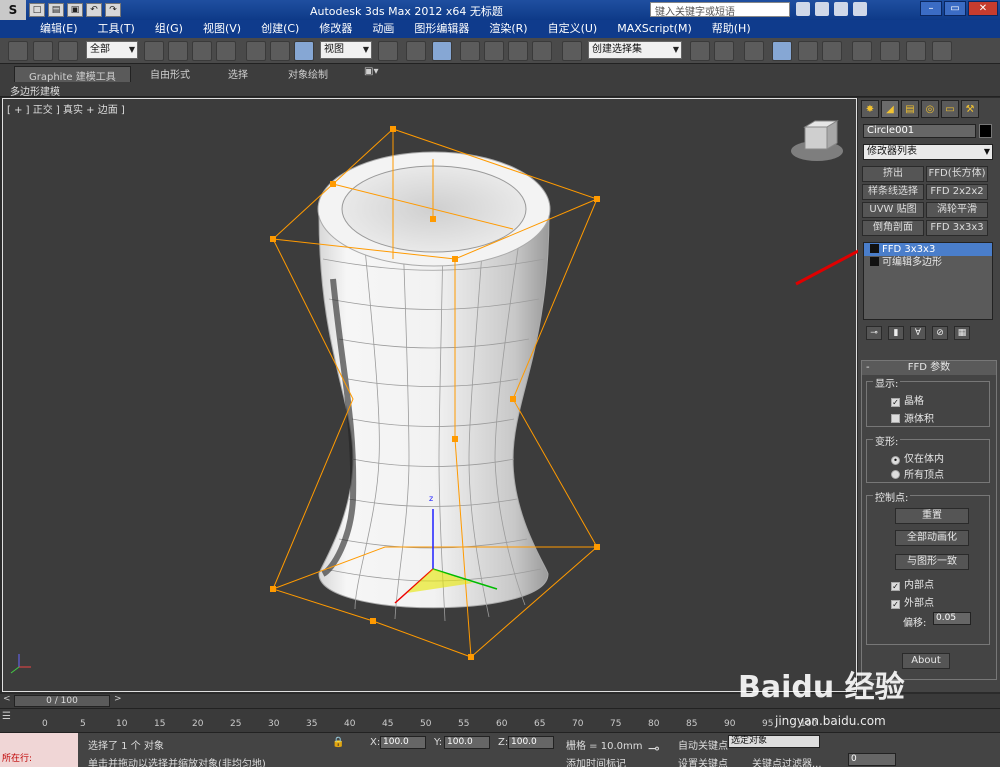  Describe the element at coordinates (912, 583) in the screenshot. I see `inside-points-checkbox: ✓ 内部点` at that location.